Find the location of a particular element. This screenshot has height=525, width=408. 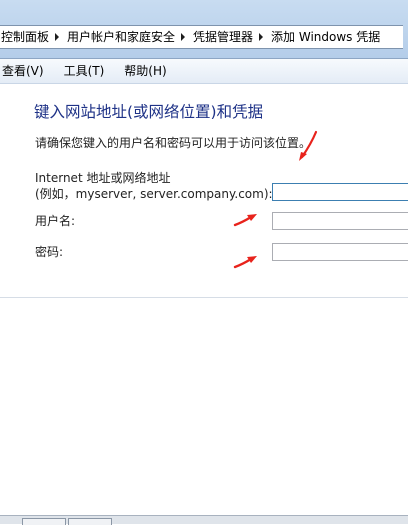

address-label-line2: (例如，myserver, server.company.com): is located at coordinates (154, 194).